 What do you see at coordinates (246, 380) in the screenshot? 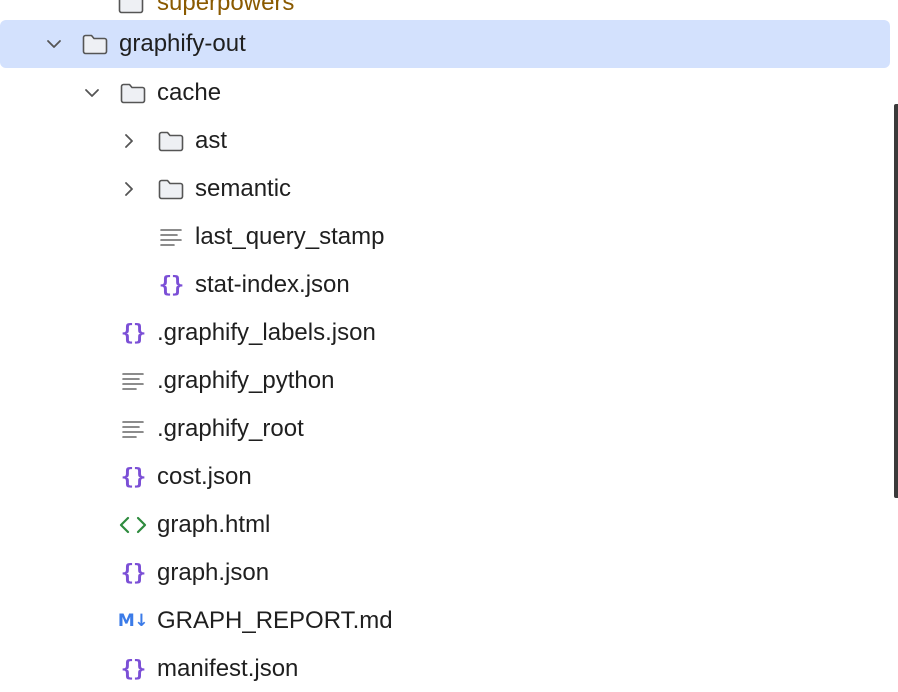
I see `tree-item-label: .graphify_python` at bounding box center [246, 380].